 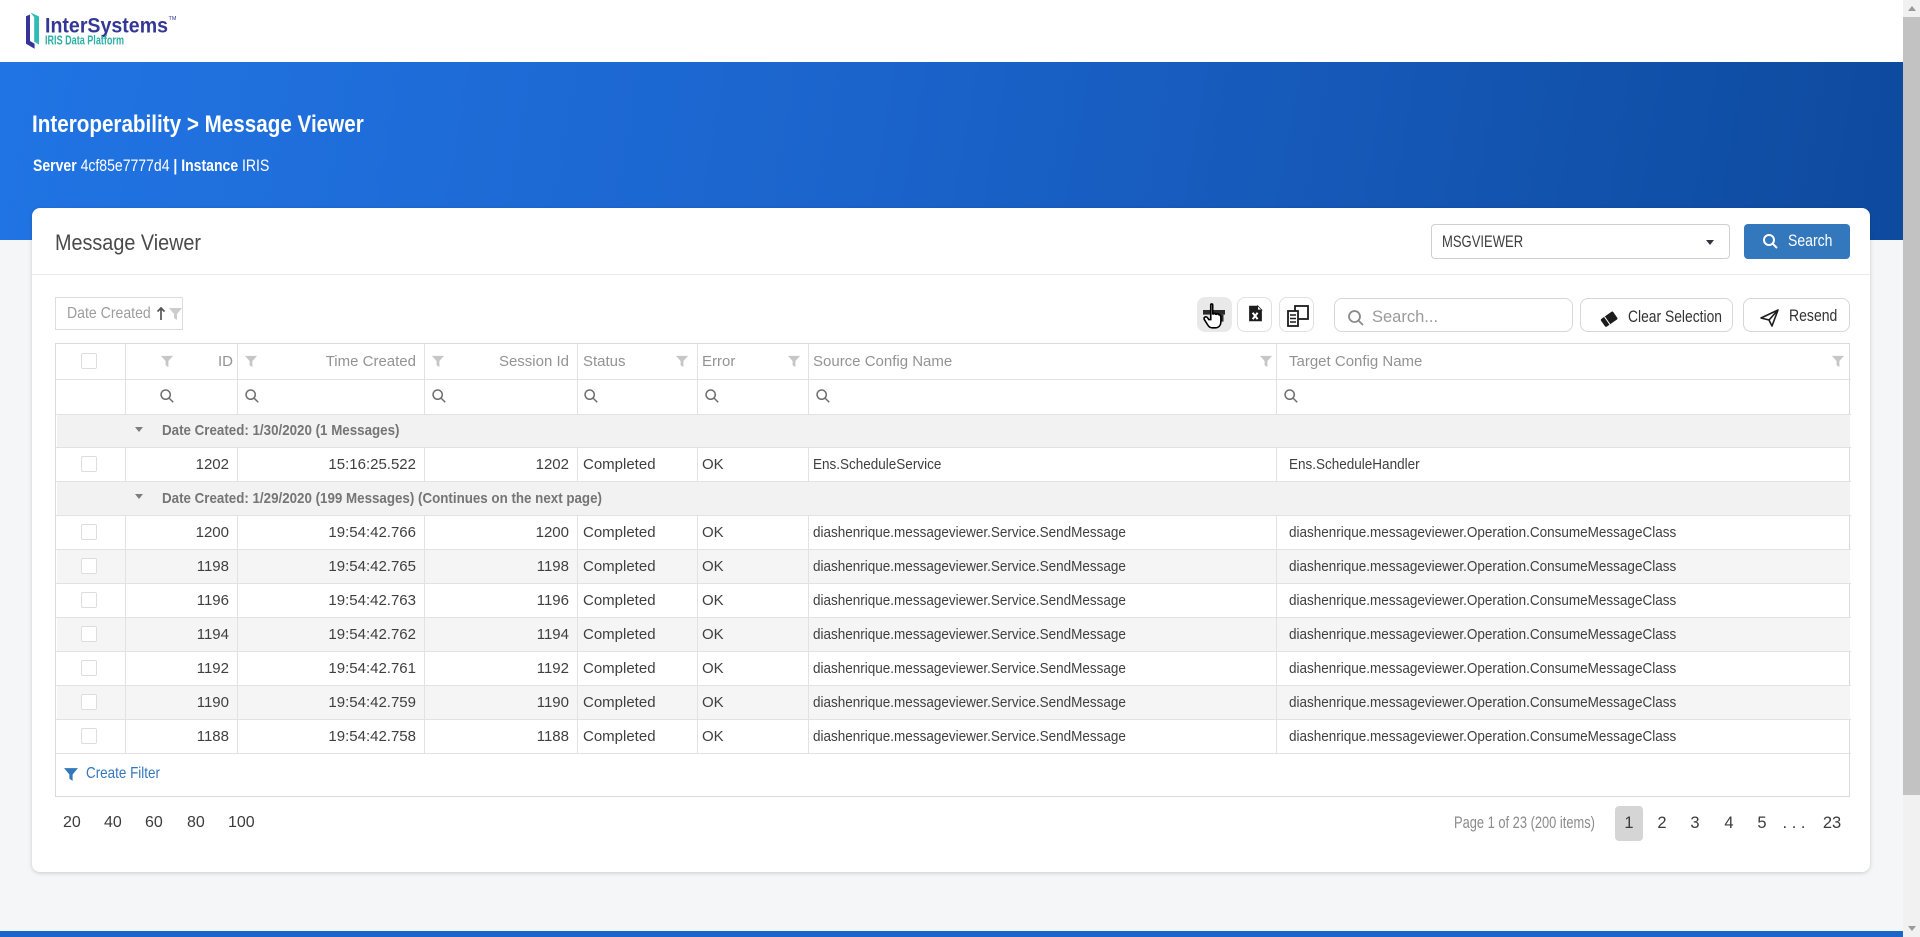 What do you see at coordinates (173, 19) in the screenshot?
I see `svg-text: TM` at bounding box center [173, 19].